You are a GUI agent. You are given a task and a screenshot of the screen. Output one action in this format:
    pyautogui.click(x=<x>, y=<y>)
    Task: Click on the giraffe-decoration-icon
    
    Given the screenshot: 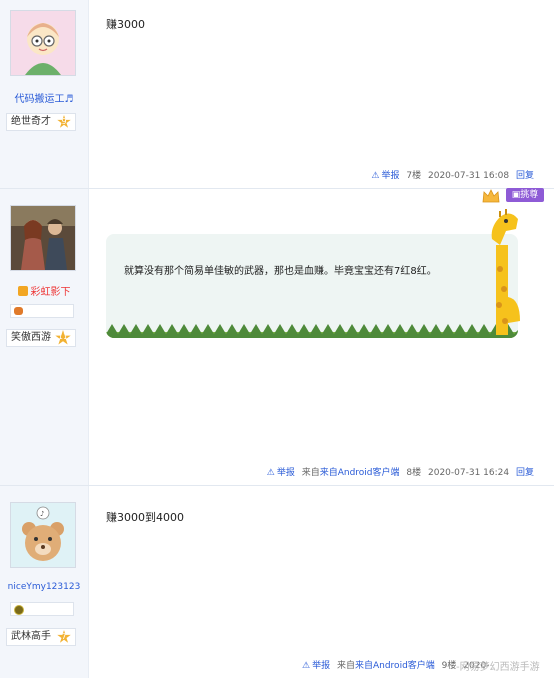 What is the action you would take?
    pyautogui.click(x=505, y=272)
    